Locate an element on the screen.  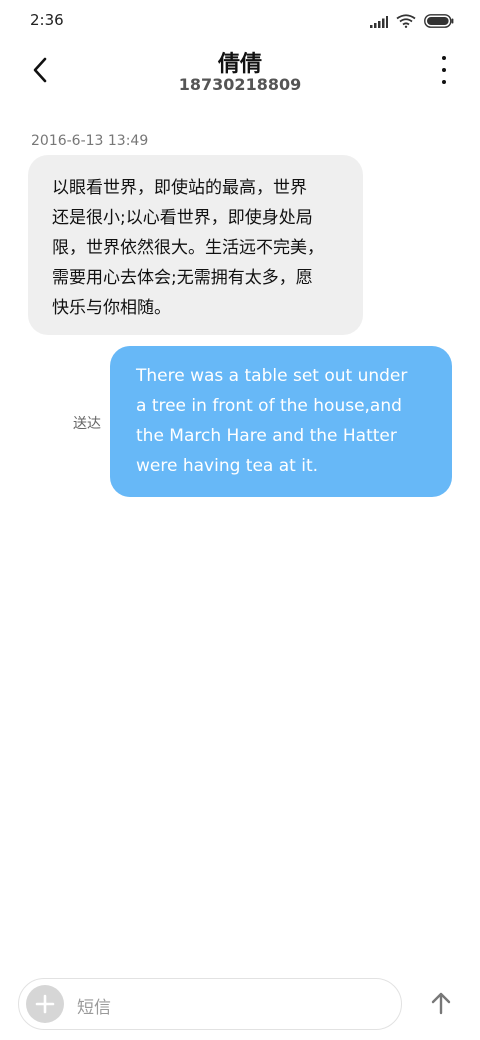
message-line: a tree in front of the house,and is located at coordinates (269, 406).